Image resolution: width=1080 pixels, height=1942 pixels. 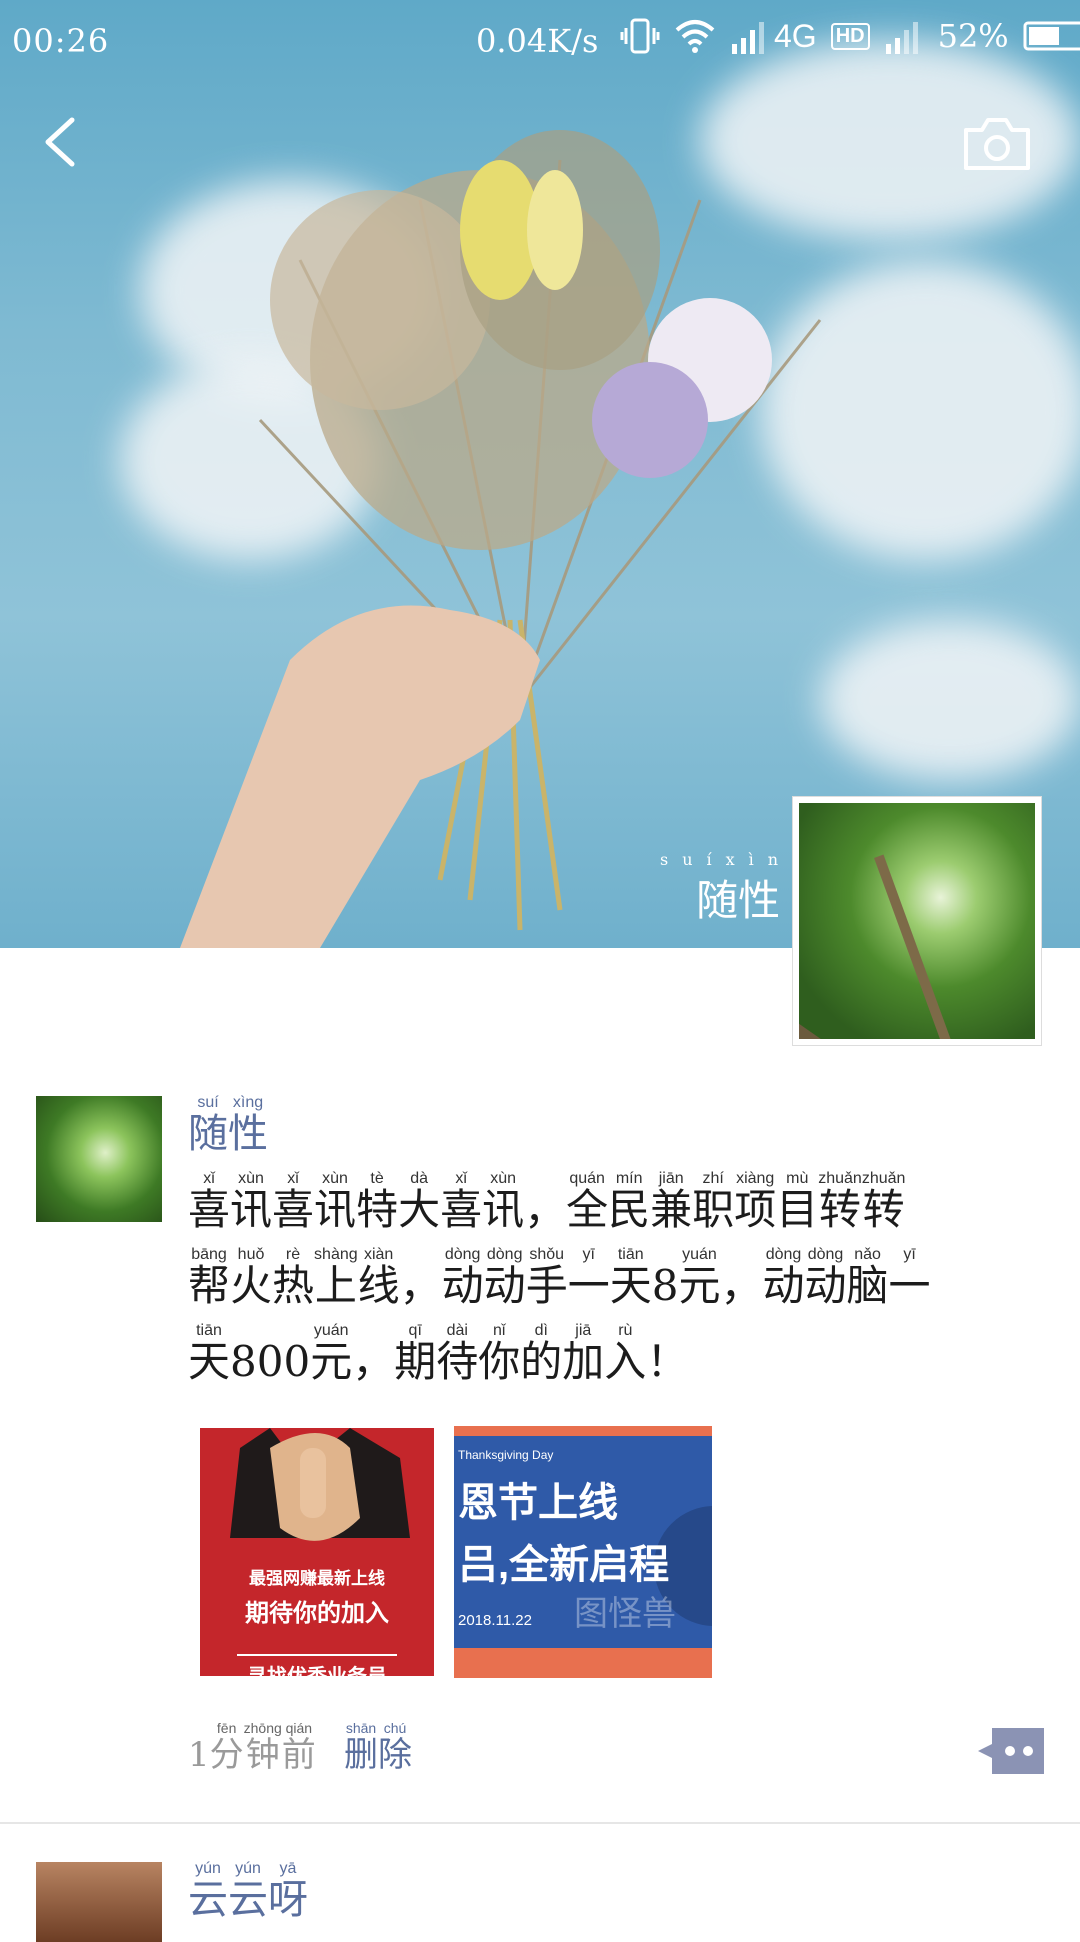 I want to click on post-username: 随suí性xìng, so click(x=228, y=1126).